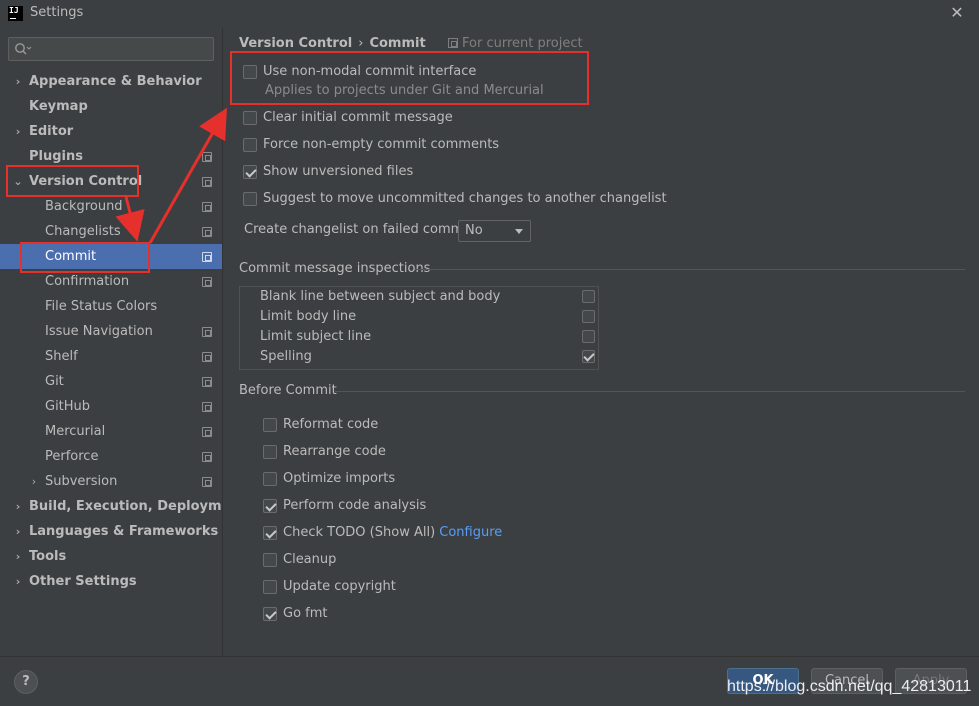 The image size is (979, 706). What do you see at coordinates (470, 532) in the screenshot?
I see `configure-link: Configure` at bounding box center [470, 532].